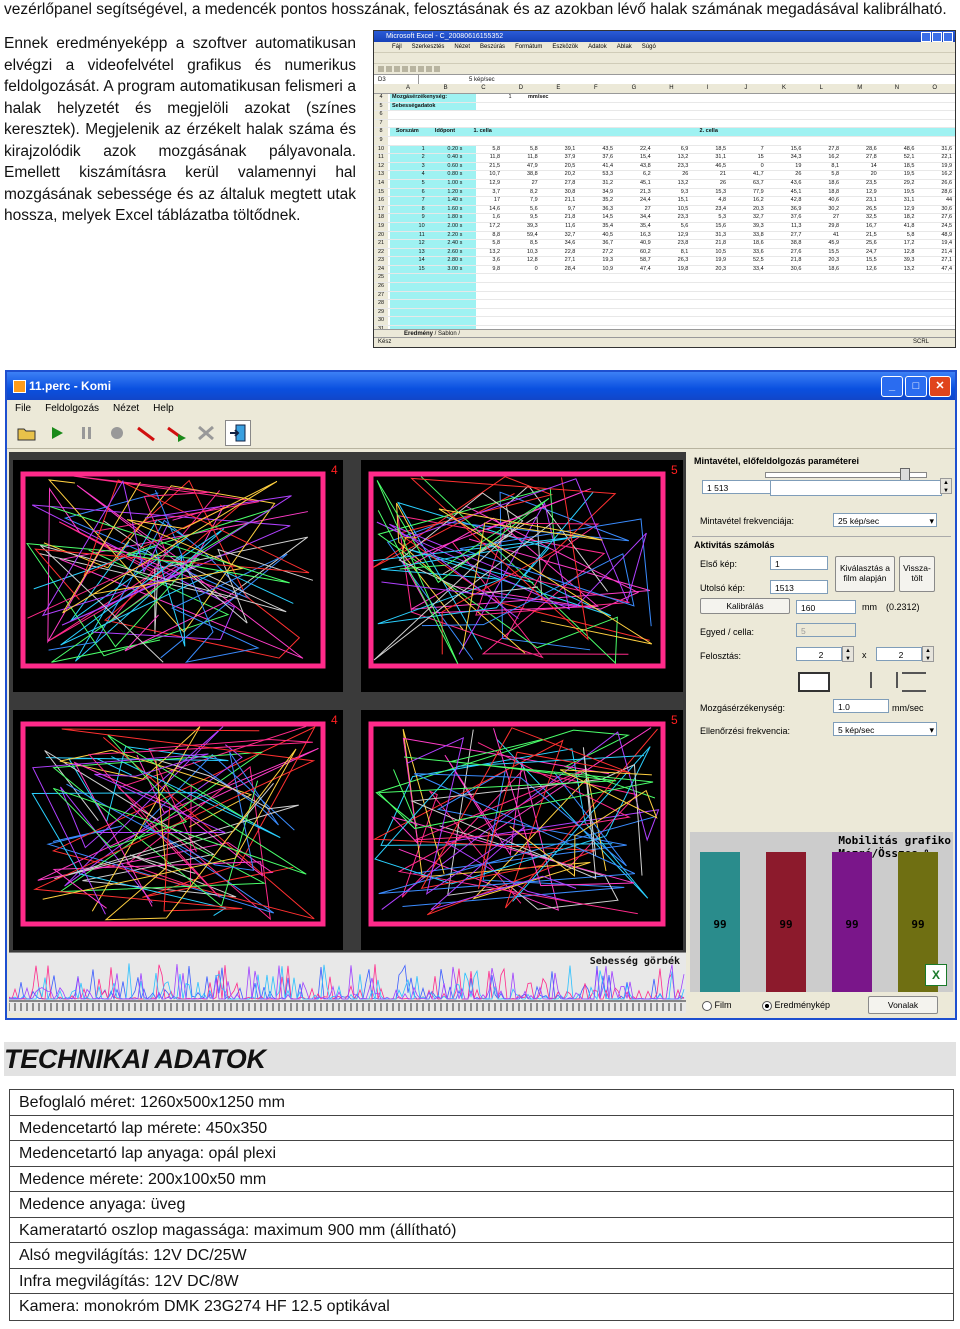 The width and height of the screenshot is (960, 1329). Describe the element at coordinates (823, 210) in the screenshot. I see `excel-cell: 30,2` at that location.